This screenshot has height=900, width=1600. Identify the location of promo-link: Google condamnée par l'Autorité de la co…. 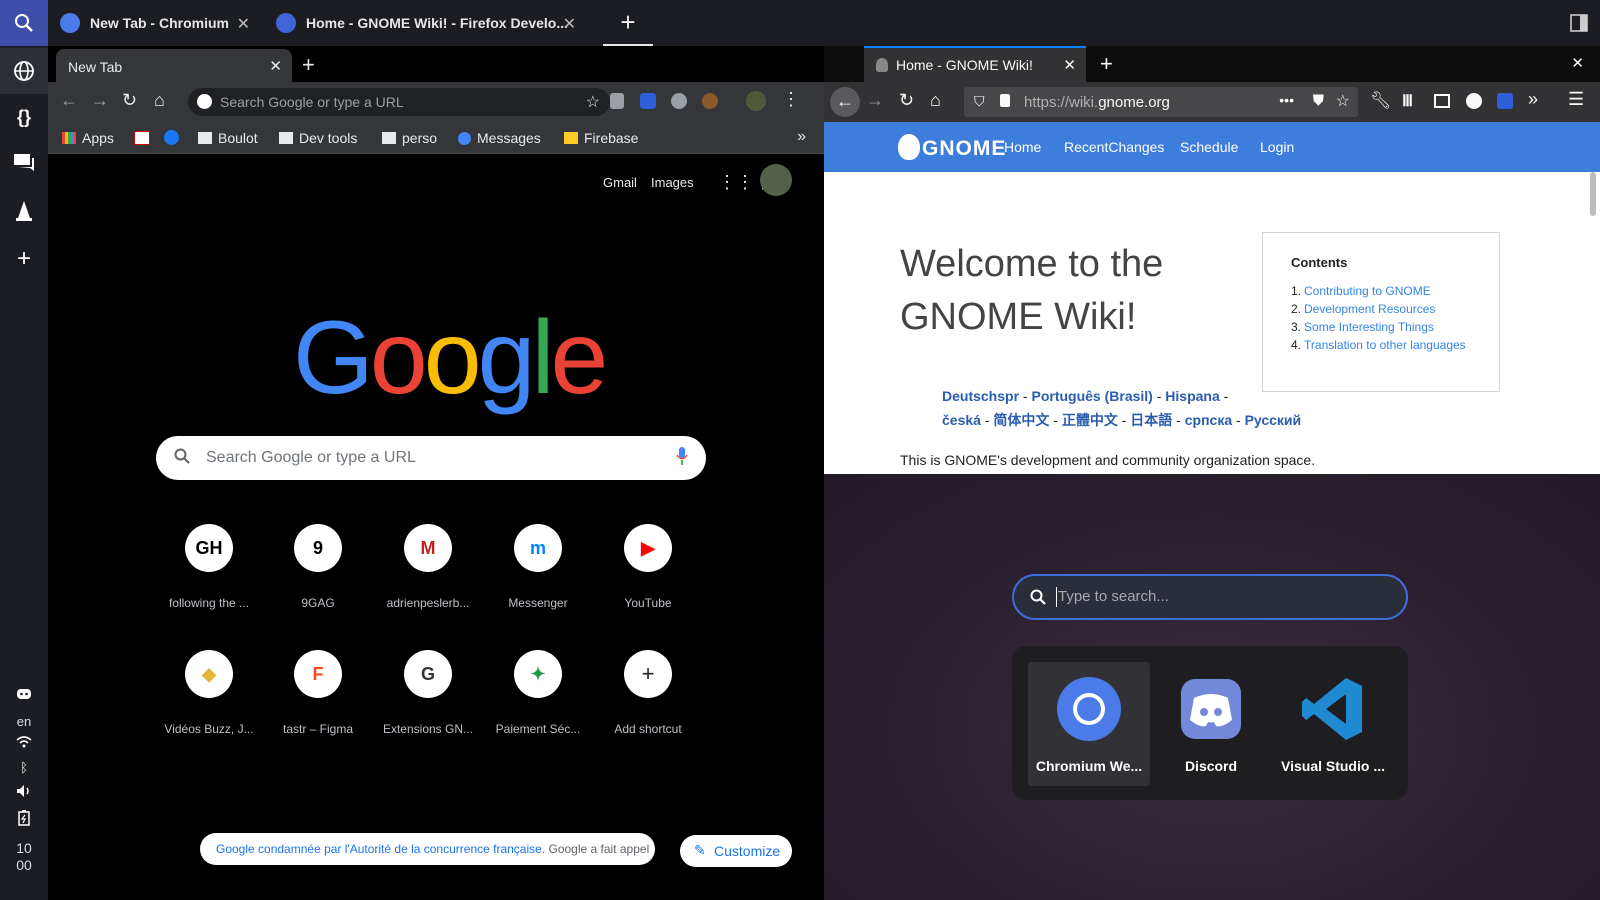
(380, 849).